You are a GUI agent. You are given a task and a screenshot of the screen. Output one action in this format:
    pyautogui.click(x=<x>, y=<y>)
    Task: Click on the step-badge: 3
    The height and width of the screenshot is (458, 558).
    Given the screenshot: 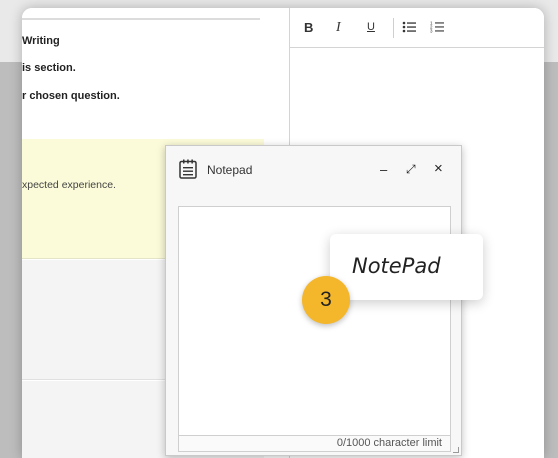 What is the action you would take?
    pyautogui.click(x=326, y=300)
    